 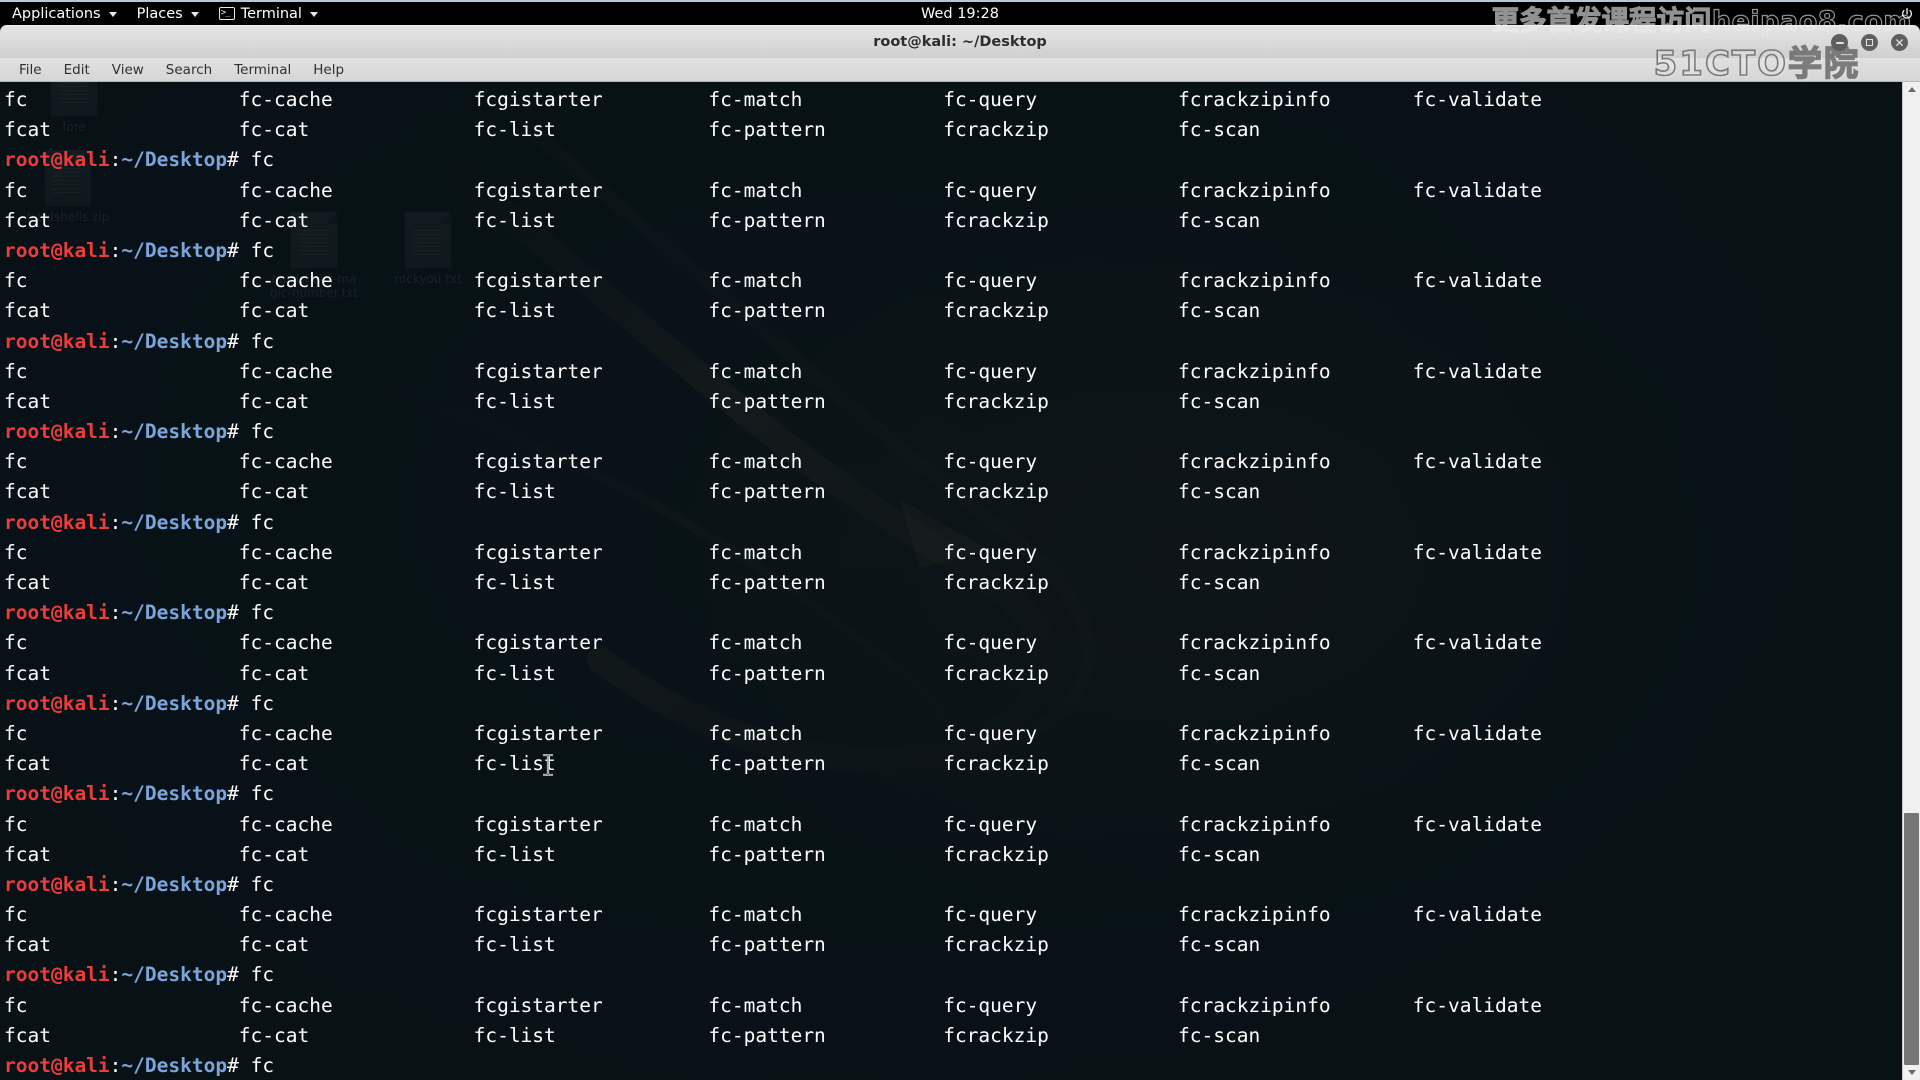 I want to click on applications-label: Applications, so click(x=56, y=13).